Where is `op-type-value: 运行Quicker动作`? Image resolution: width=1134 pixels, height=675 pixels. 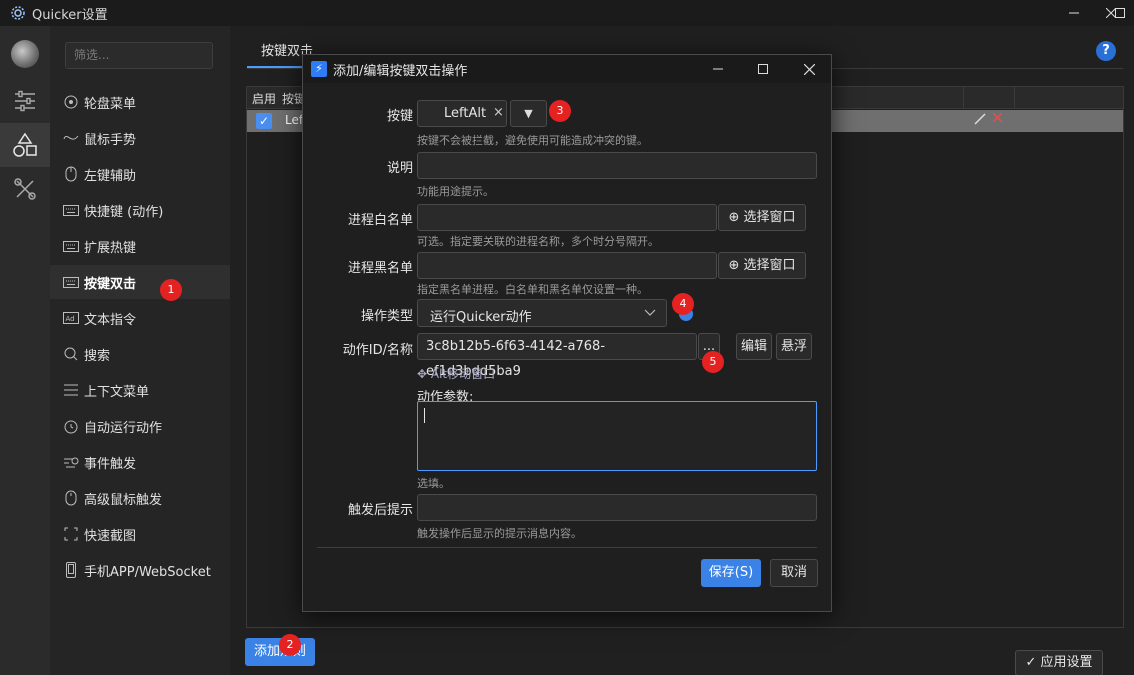 op-type-value: 运行Quicker动作 is located at coordinates (481, 317).